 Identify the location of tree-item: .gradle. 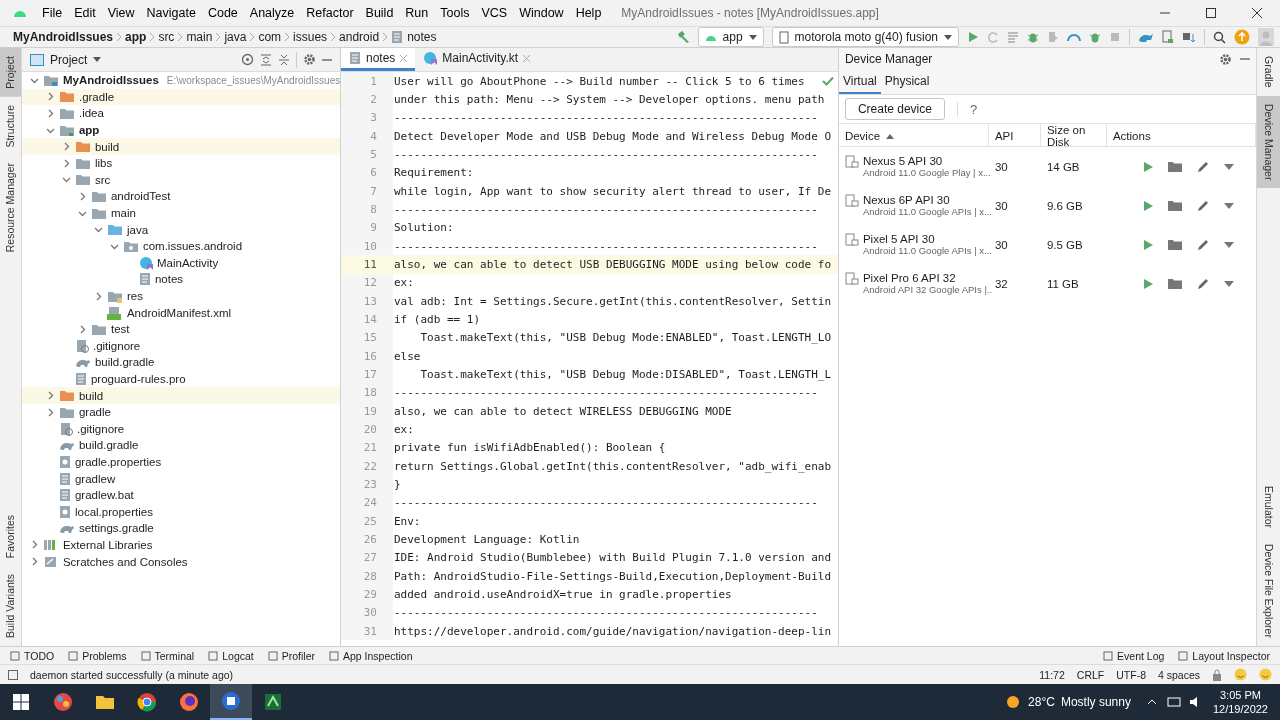
(180, 97).